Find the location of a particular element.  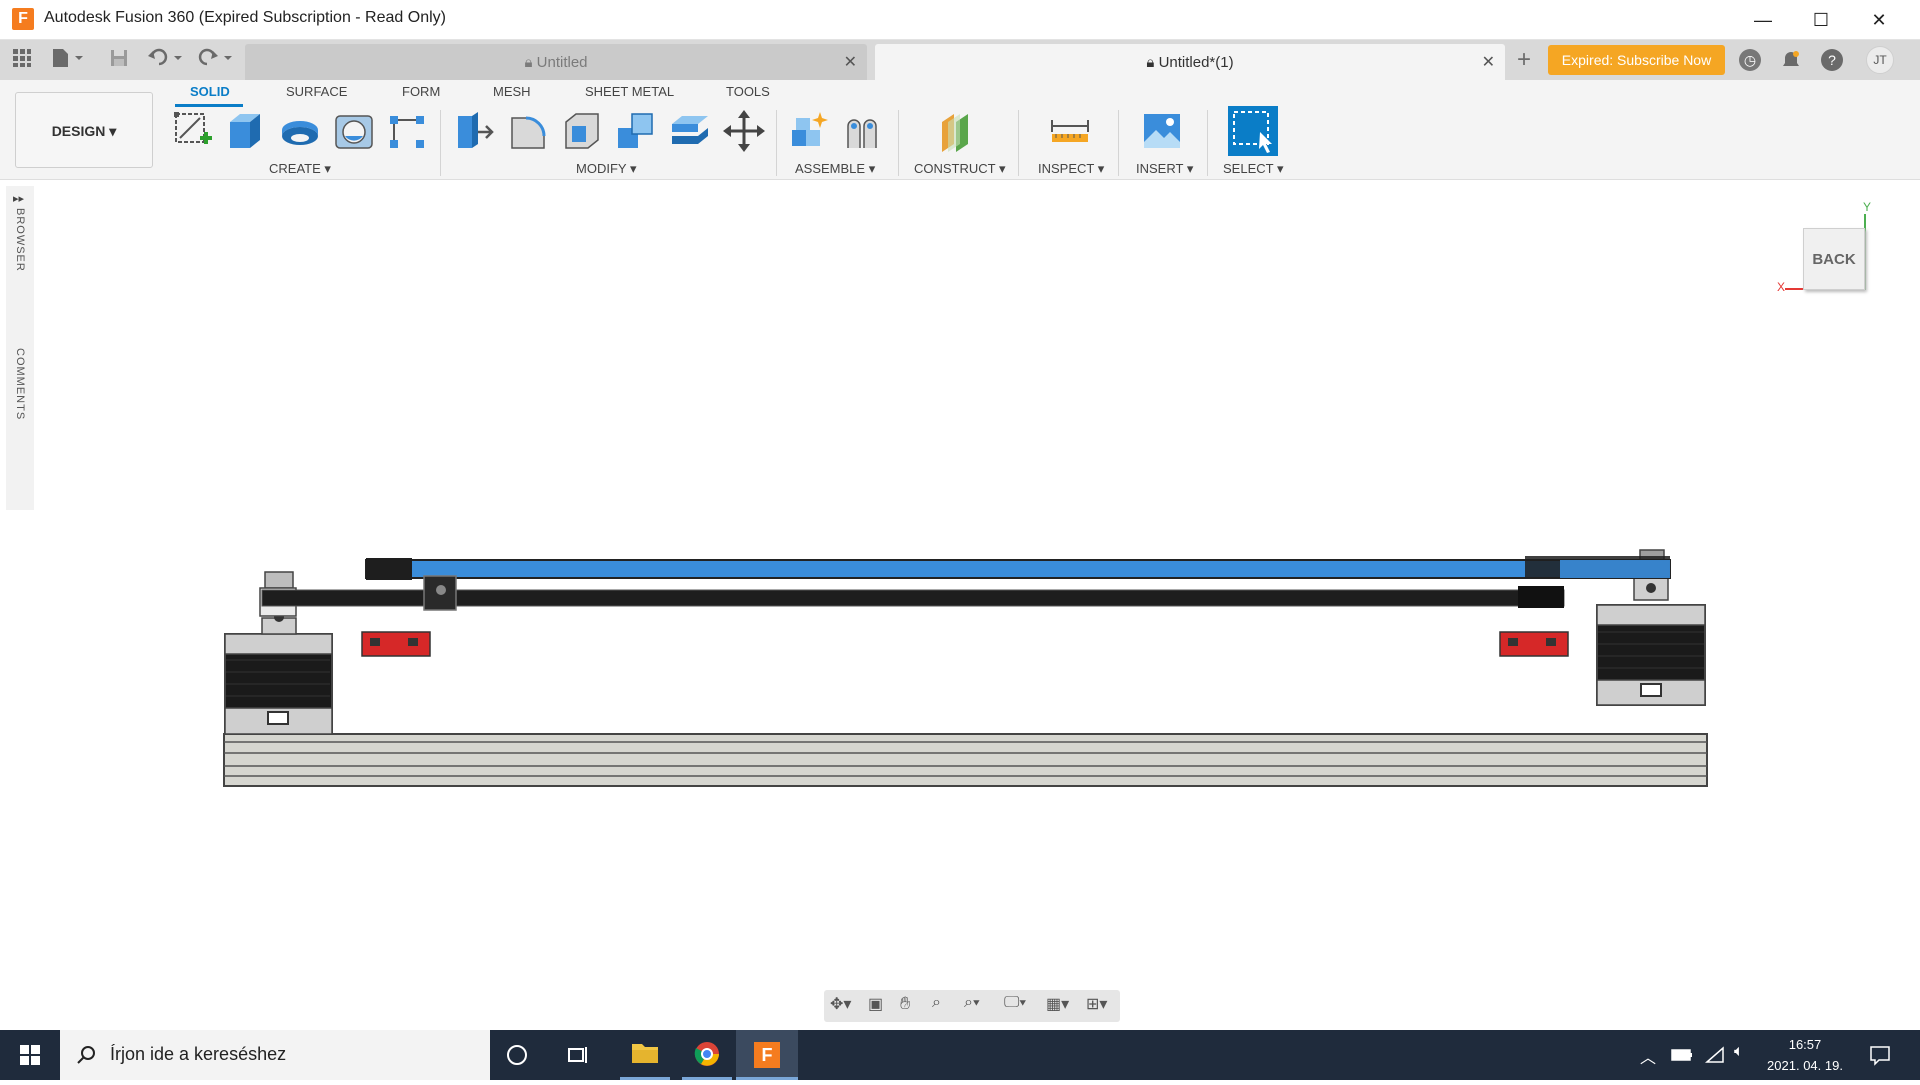

new-component-icon is located at coordinates (808, 131).